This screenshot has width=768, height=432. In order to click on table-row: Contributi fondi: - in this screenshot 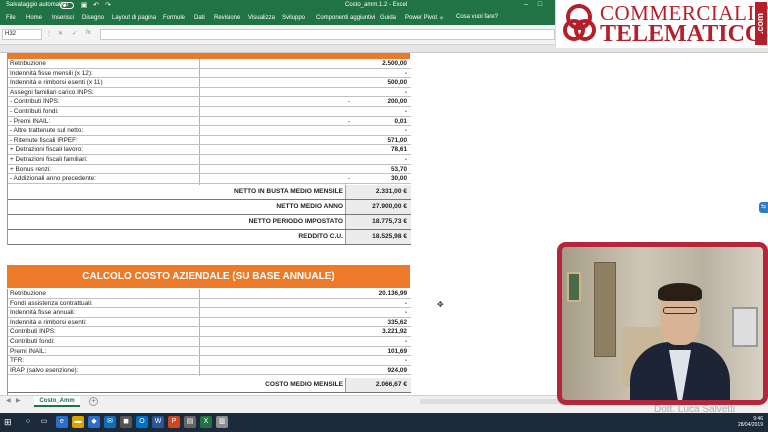, I will do `click(209, 342)`.